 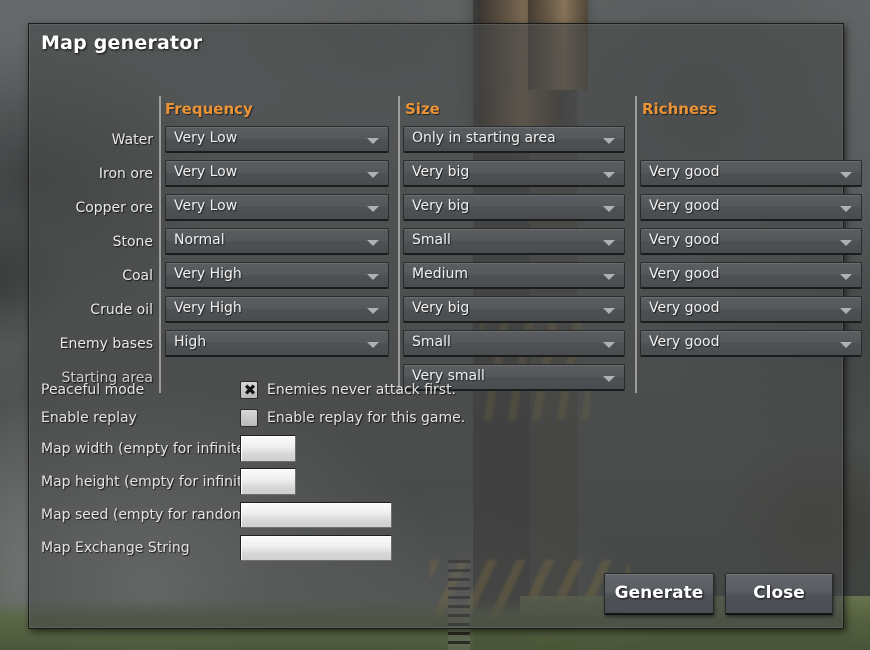 What do you see at coordinates (249, 390) in the screenshot?
I see `checkbox-peaceful-mode` at bounding box center [249, 390].